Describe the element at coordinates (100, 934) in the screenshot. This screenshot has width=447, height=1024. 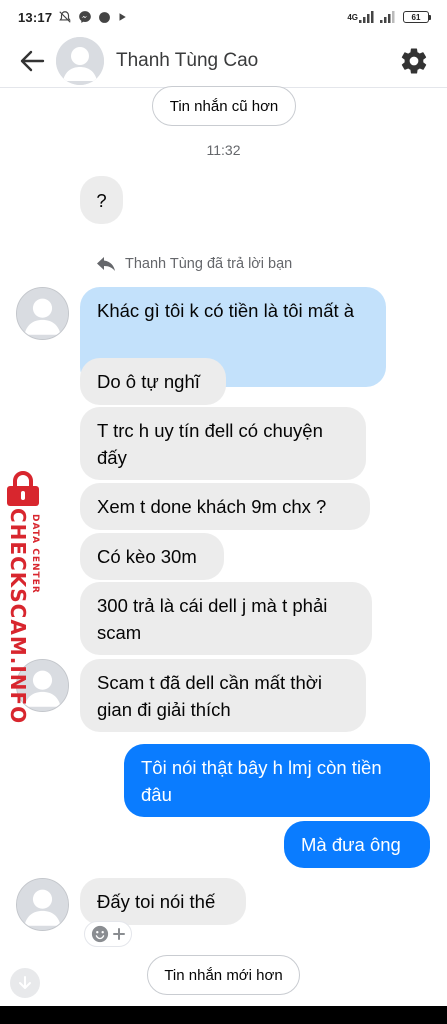
I see `smiley-icon` at that location.